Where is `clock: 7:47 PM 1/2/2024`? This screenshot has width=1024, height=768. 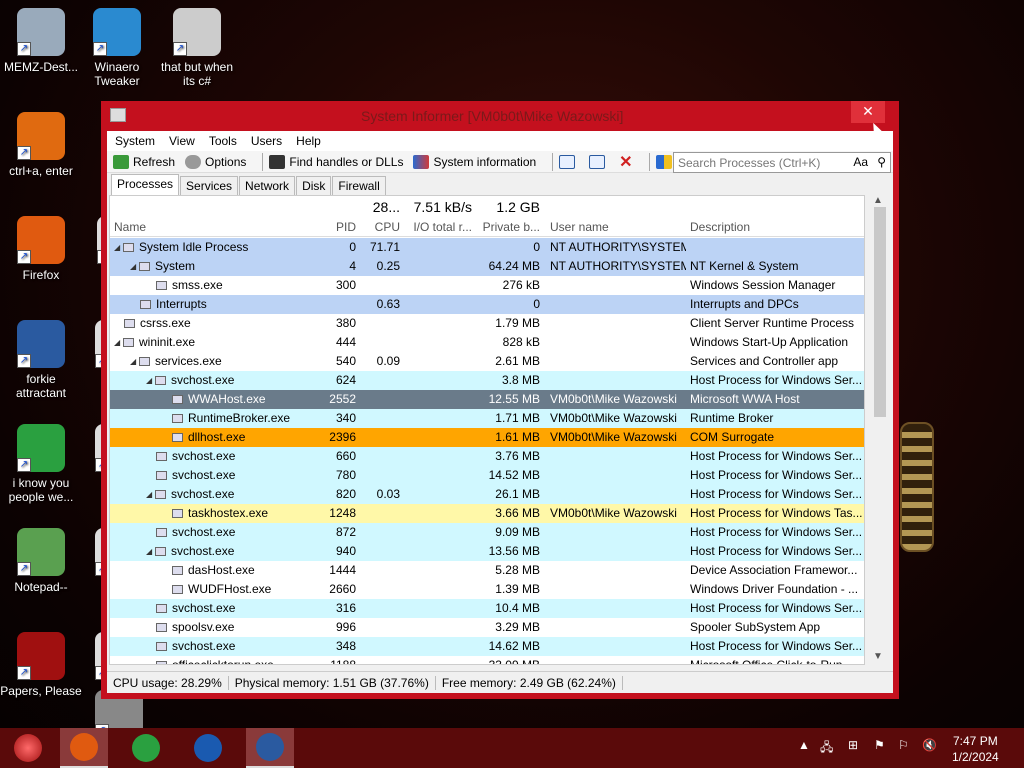
clock: 7:47 PM 1/2/2024 is located at coordinates (975, 749).